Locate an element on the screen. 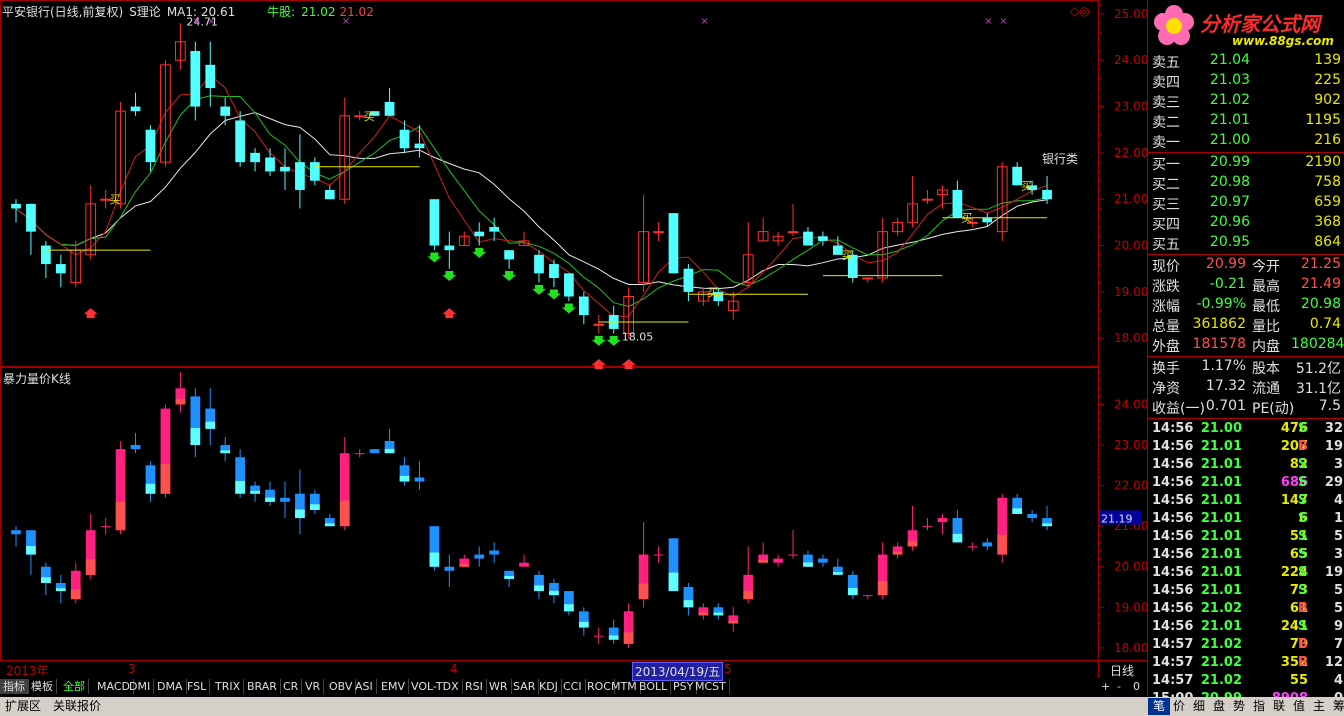 This screenshot has width=1344, height=716. tab-wr: WR is located at coordinates (499, 686).